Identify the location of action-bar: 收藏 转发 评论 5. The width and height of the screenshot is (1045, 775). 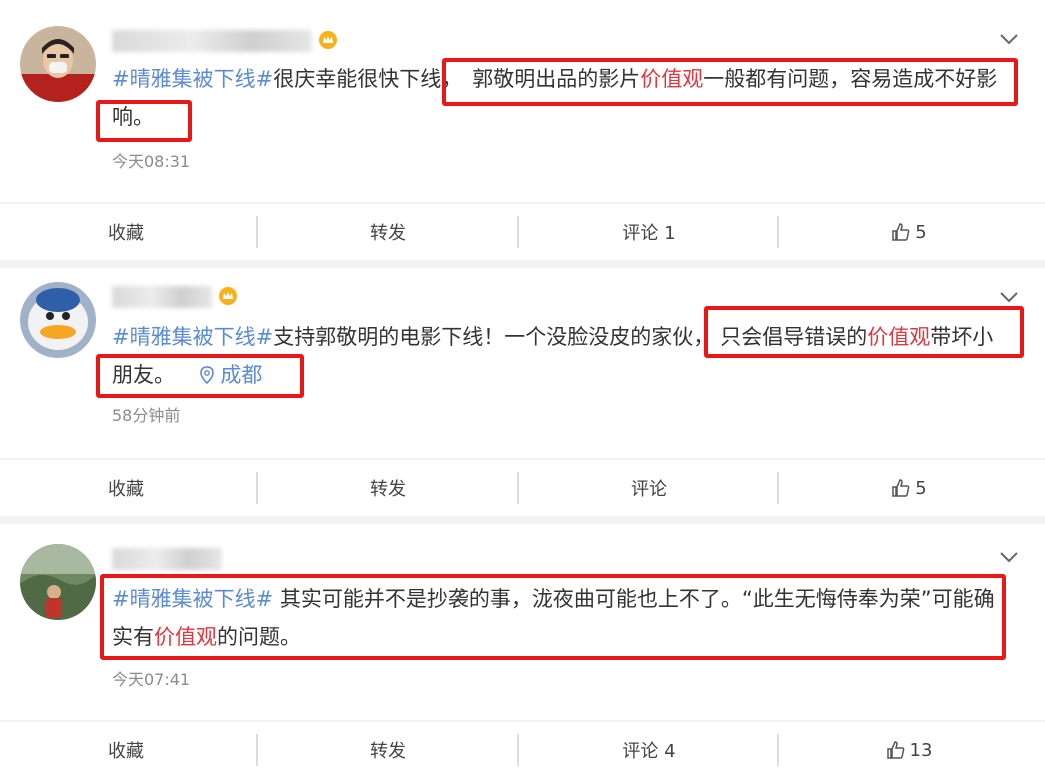
(522, 488).